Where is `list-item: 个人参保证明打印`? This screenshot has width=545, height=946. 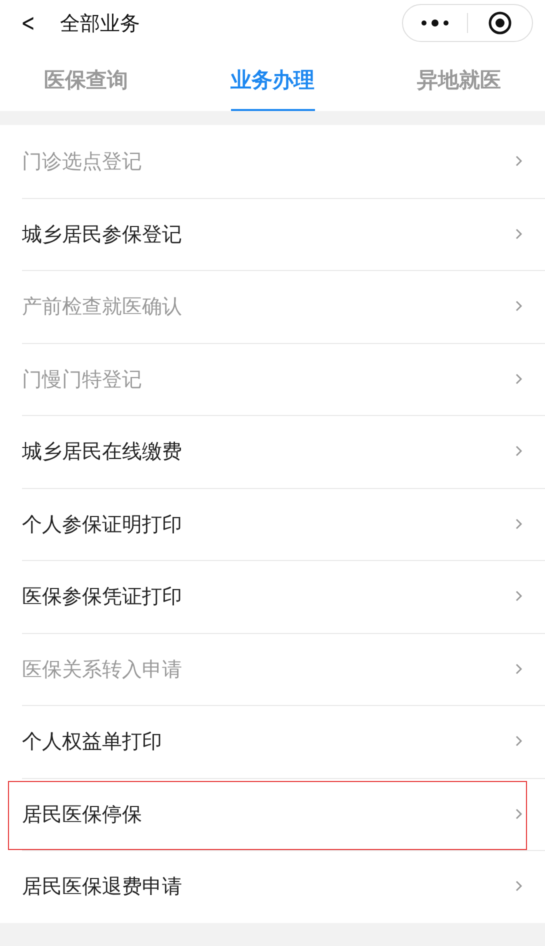 list-item: 个人参保证明打印 is located at coordinates (272, 524).